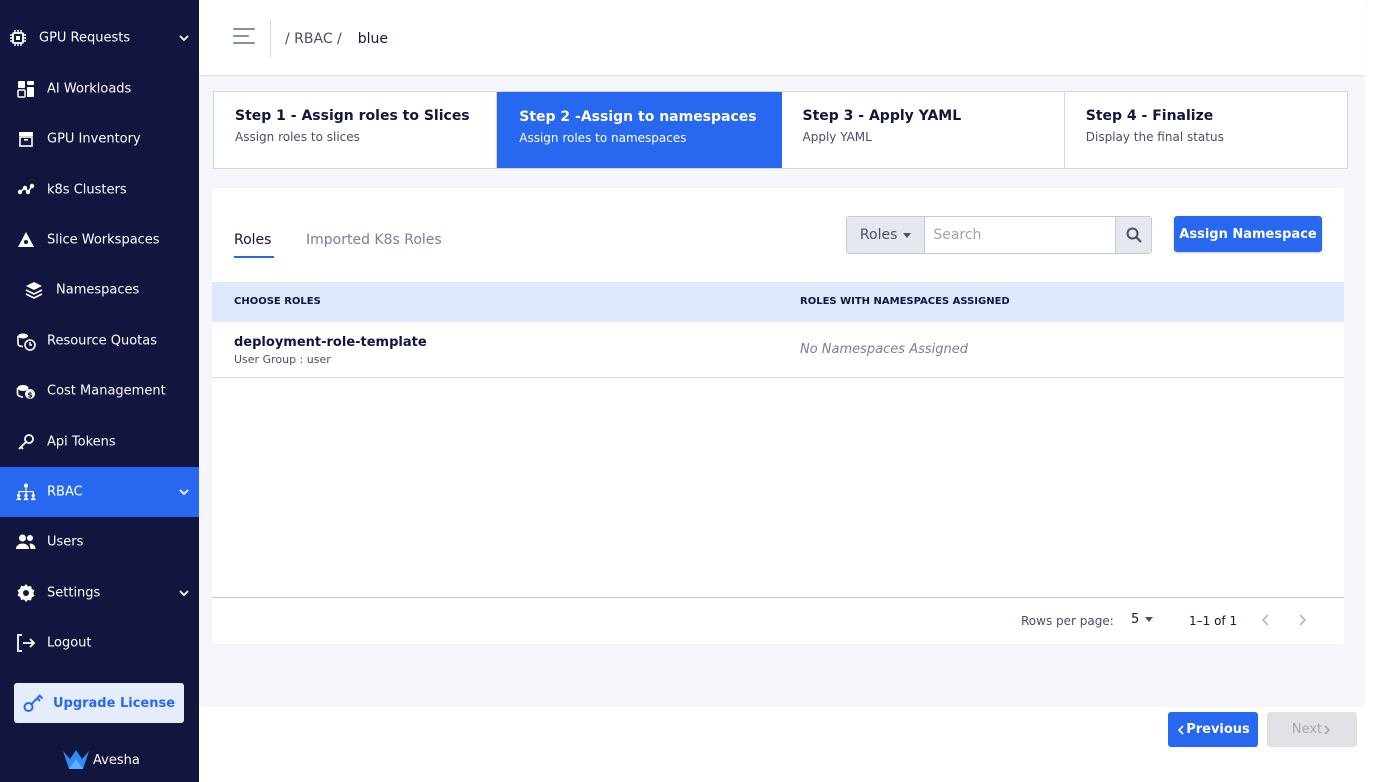 The width and height of the screenshot is (1398, 782). I want to click on menu-icon, so click(245, 39).